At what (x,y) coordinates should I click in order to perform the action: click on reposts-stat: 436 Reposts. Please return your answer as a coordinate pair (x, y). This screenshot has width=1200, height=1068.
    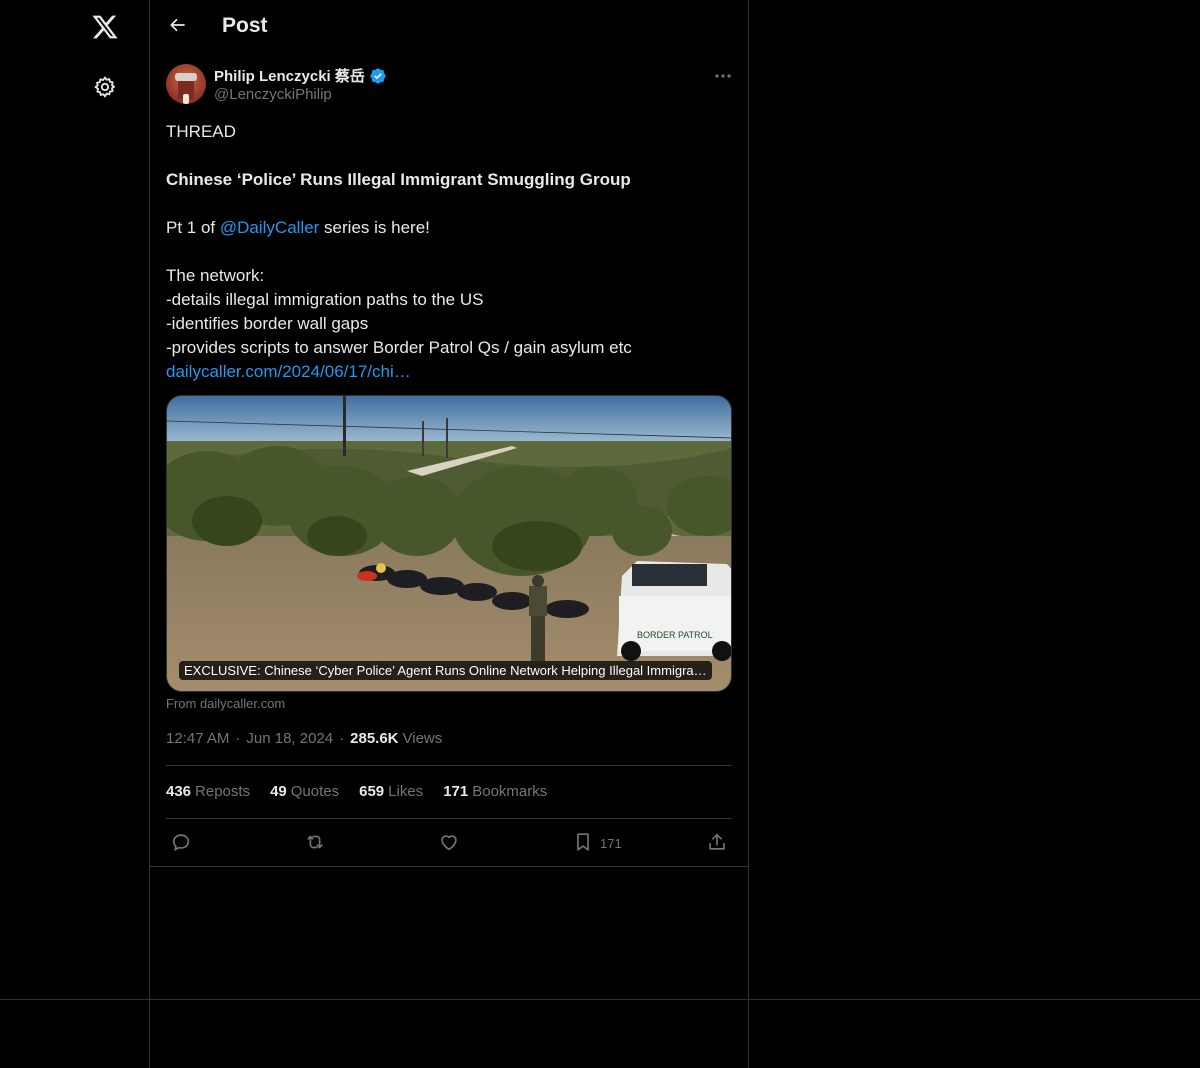
    Looking at the image, I should click on (208, 791).